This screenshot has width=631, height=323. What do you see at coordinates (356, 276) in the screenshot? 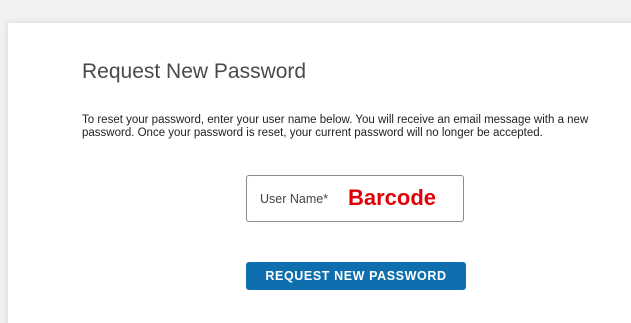
I see `request-new-password-button: REQUEST NEW PASSWORD` at bounding box center [356, 276].